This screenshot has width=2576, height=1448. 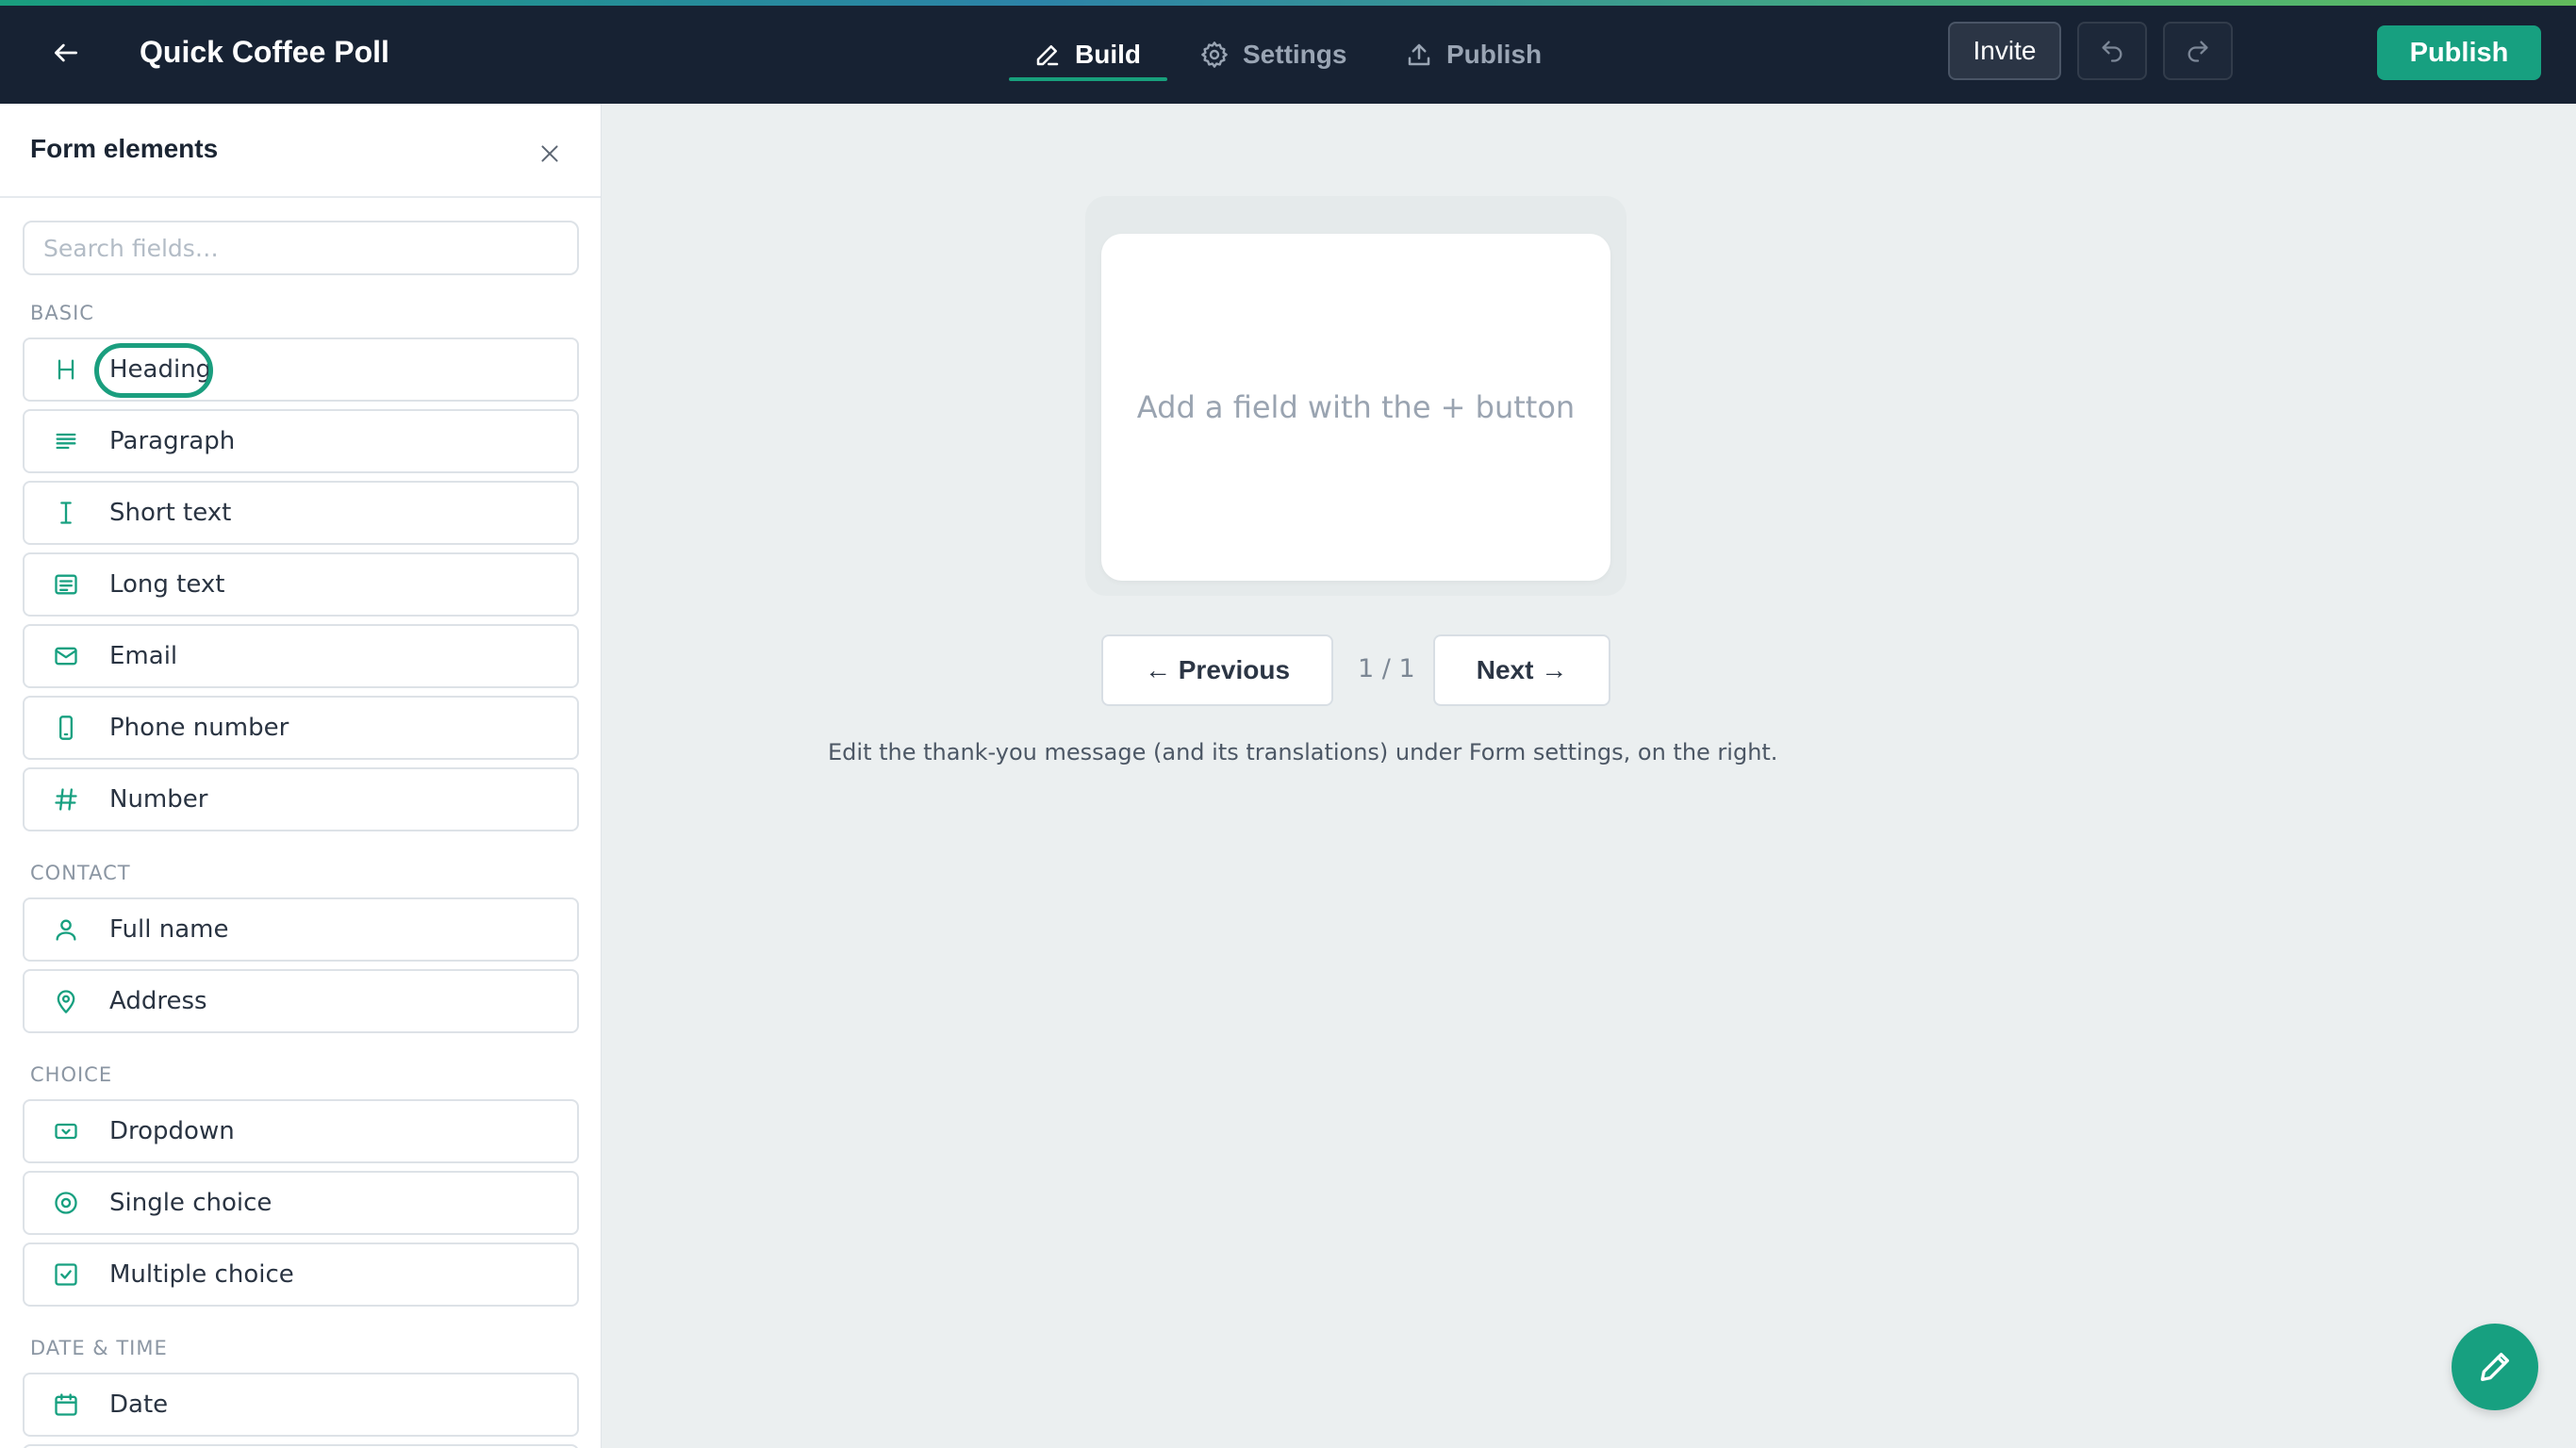 I want to click on radio-icon, so click(x=66, y=1203).